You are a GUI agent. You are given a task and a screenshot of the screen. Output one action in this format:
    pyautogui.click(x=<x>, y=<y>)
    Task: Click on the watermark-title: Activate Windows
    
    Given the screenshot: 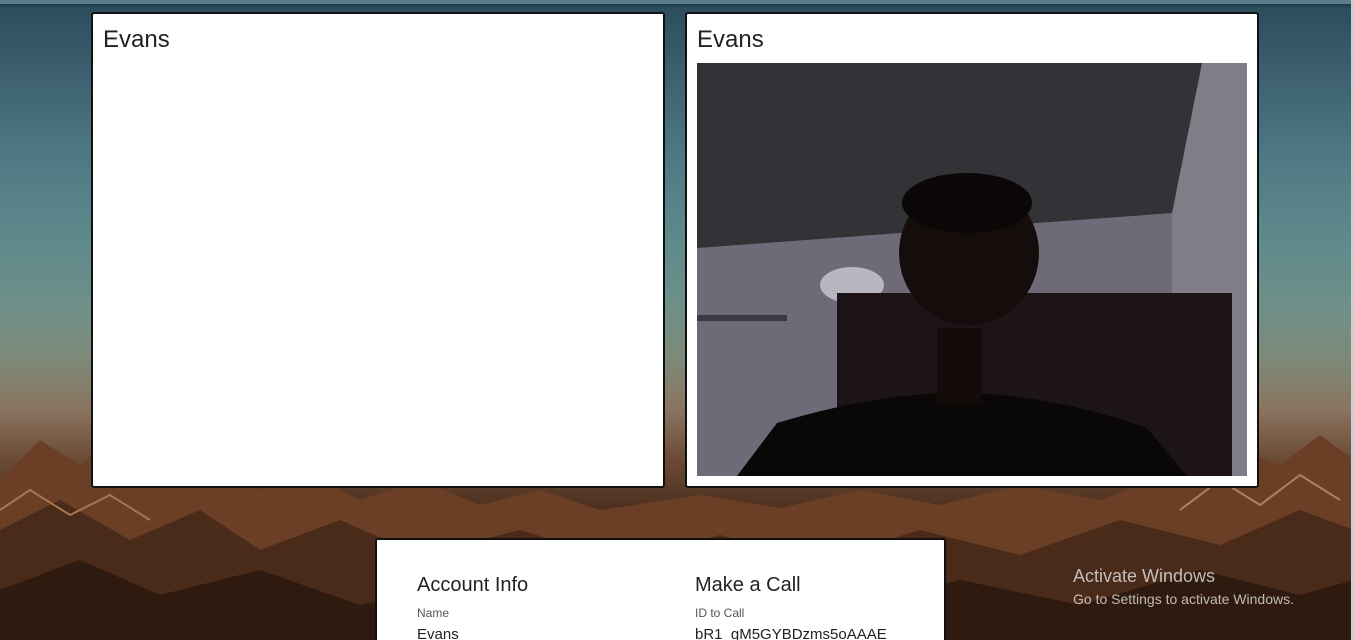 What is the action you would take?
    pyautogui.click(x=1144, y=576)
    